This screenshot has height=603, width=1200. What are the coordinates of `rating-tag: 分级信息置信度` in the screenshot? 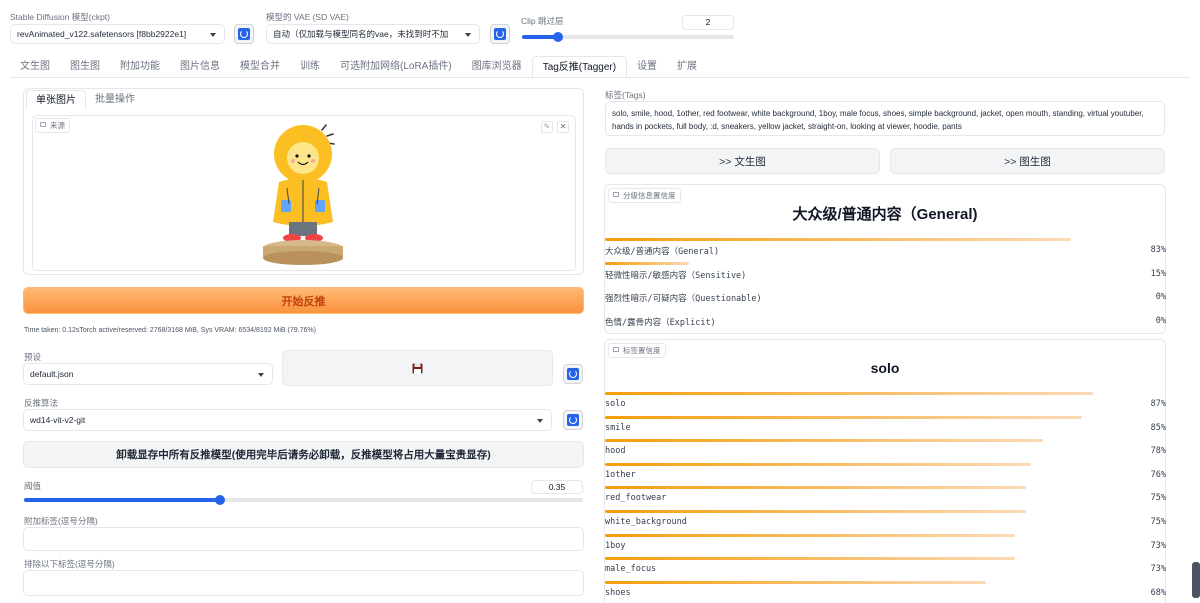 It's located at (644, 195).